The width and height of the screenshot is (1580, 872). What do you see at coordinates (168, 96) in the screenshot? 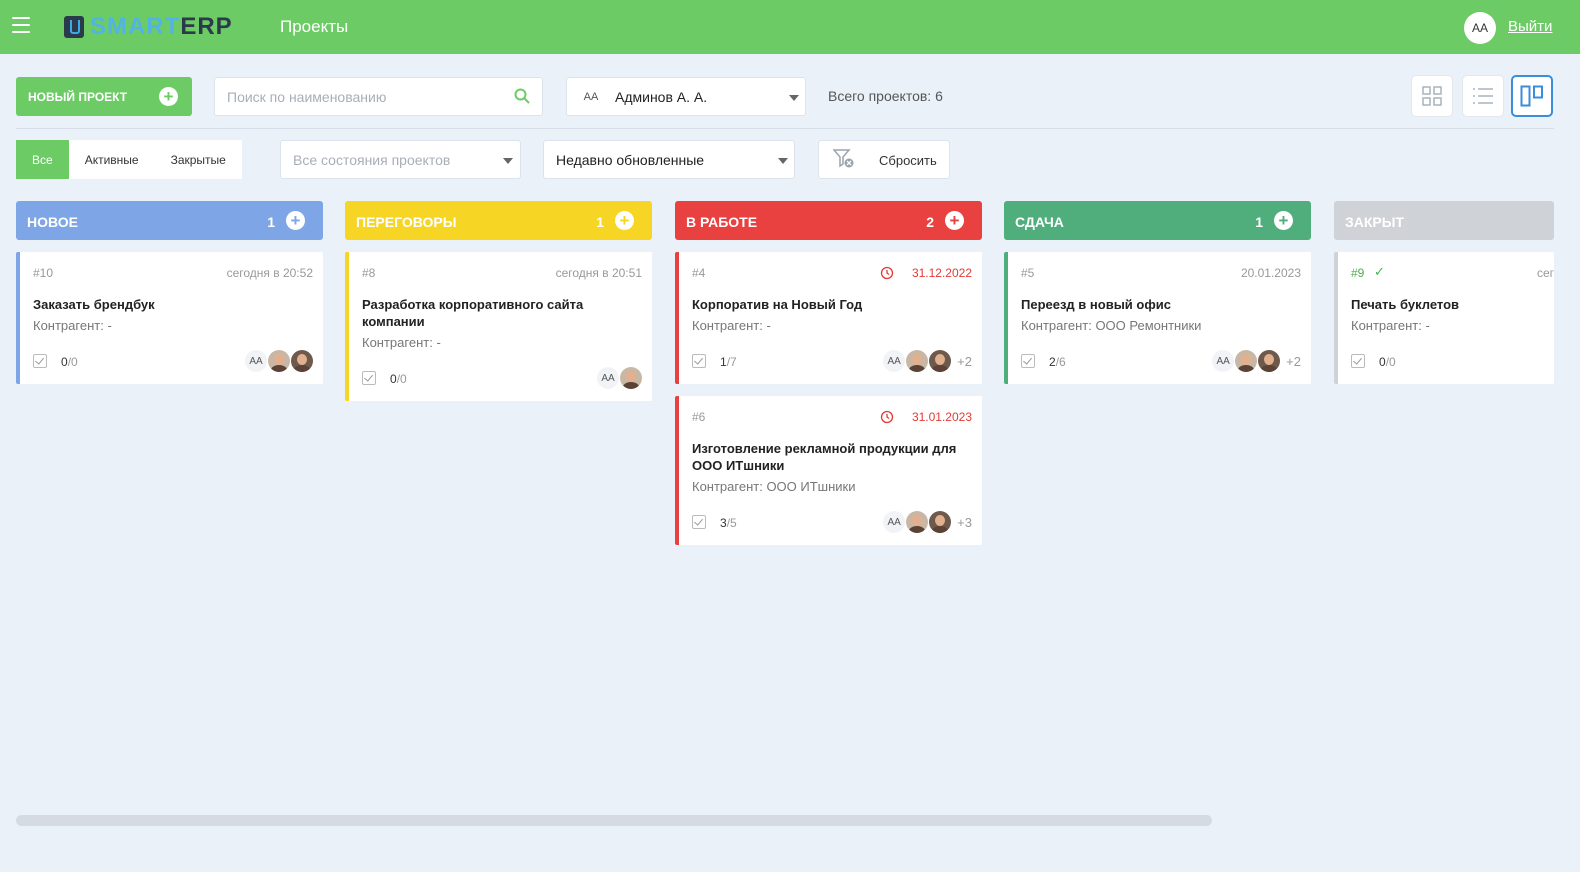
I see `plus-icon: +` at bounding box center [168, 96].